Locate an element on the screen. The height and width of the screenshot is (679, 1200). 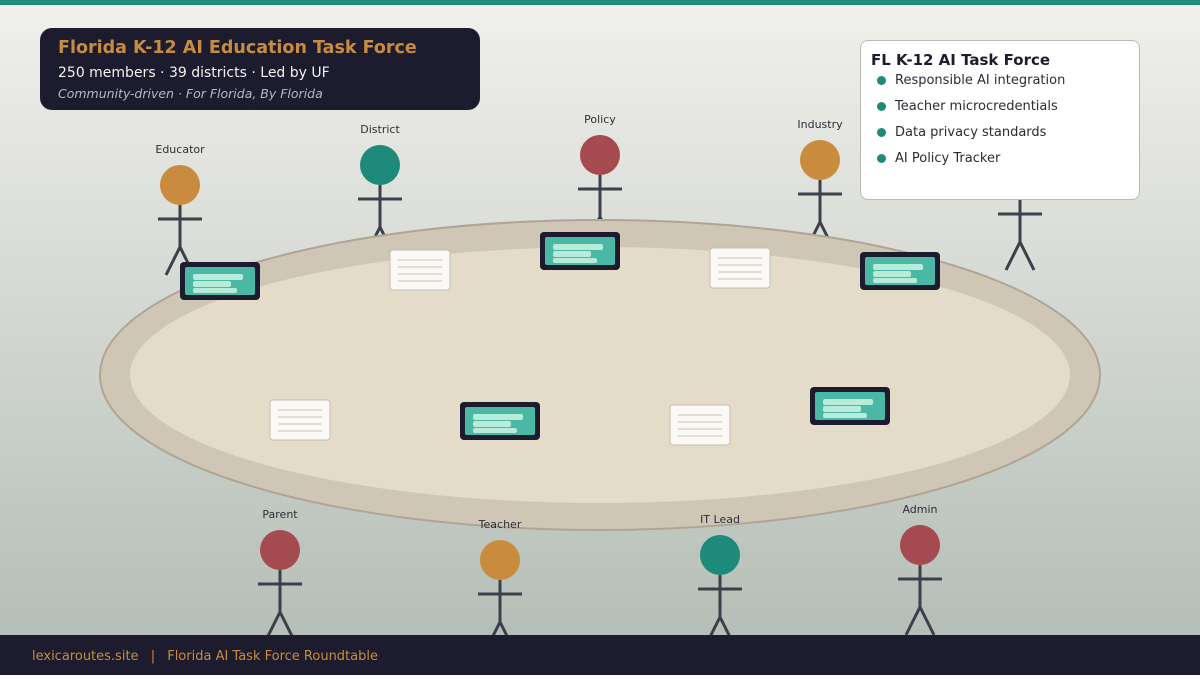
member-stats: 250 members · 39 districts · Led by UF is located at coordinates (194, 73).